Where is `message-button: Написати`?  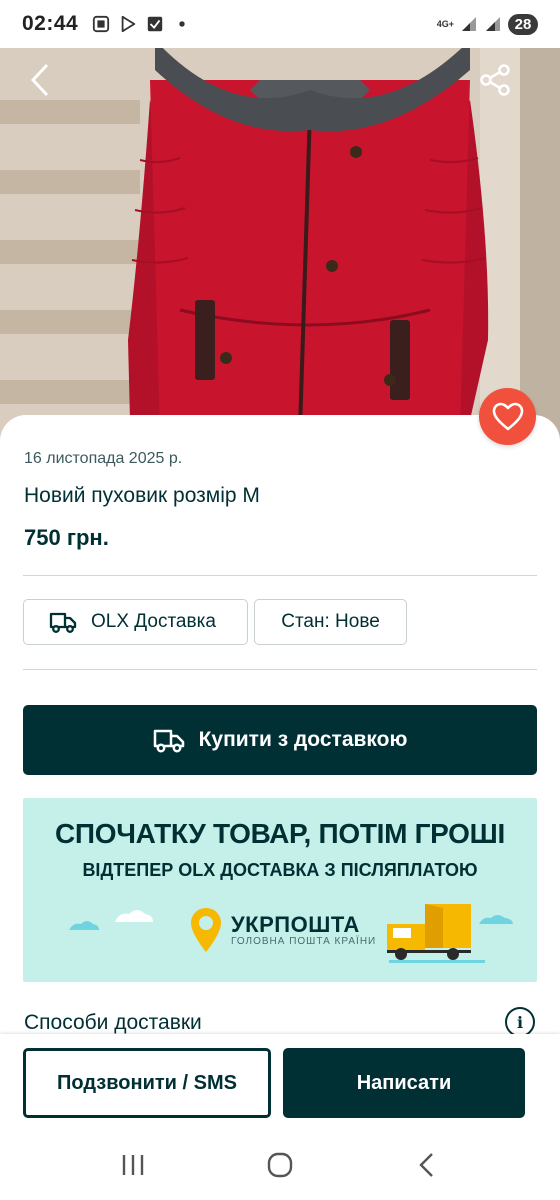 message-button: Написати is located at coordinates (404, 1083).